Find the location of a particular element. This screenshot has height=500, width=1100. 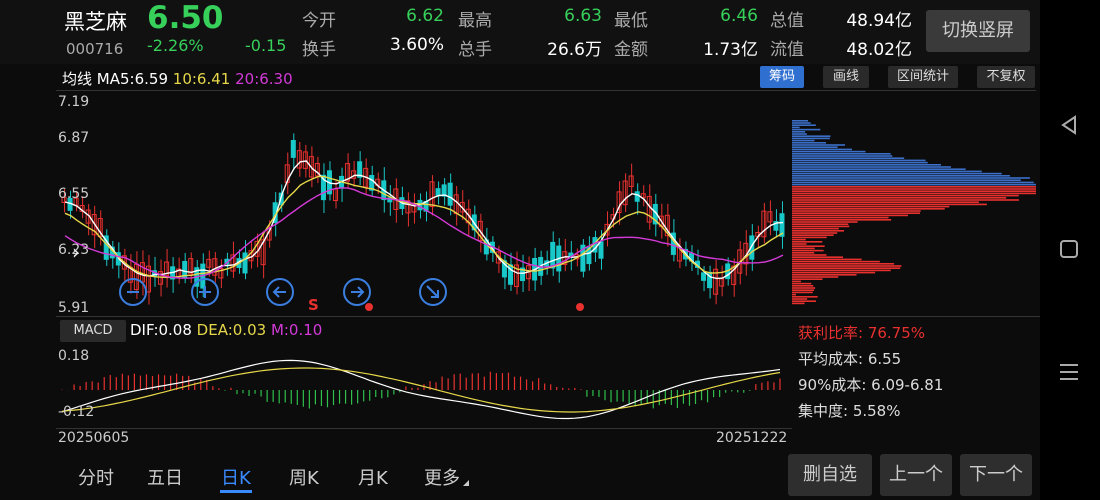

volume-label: 总手 is located at coordinates (475, 50).